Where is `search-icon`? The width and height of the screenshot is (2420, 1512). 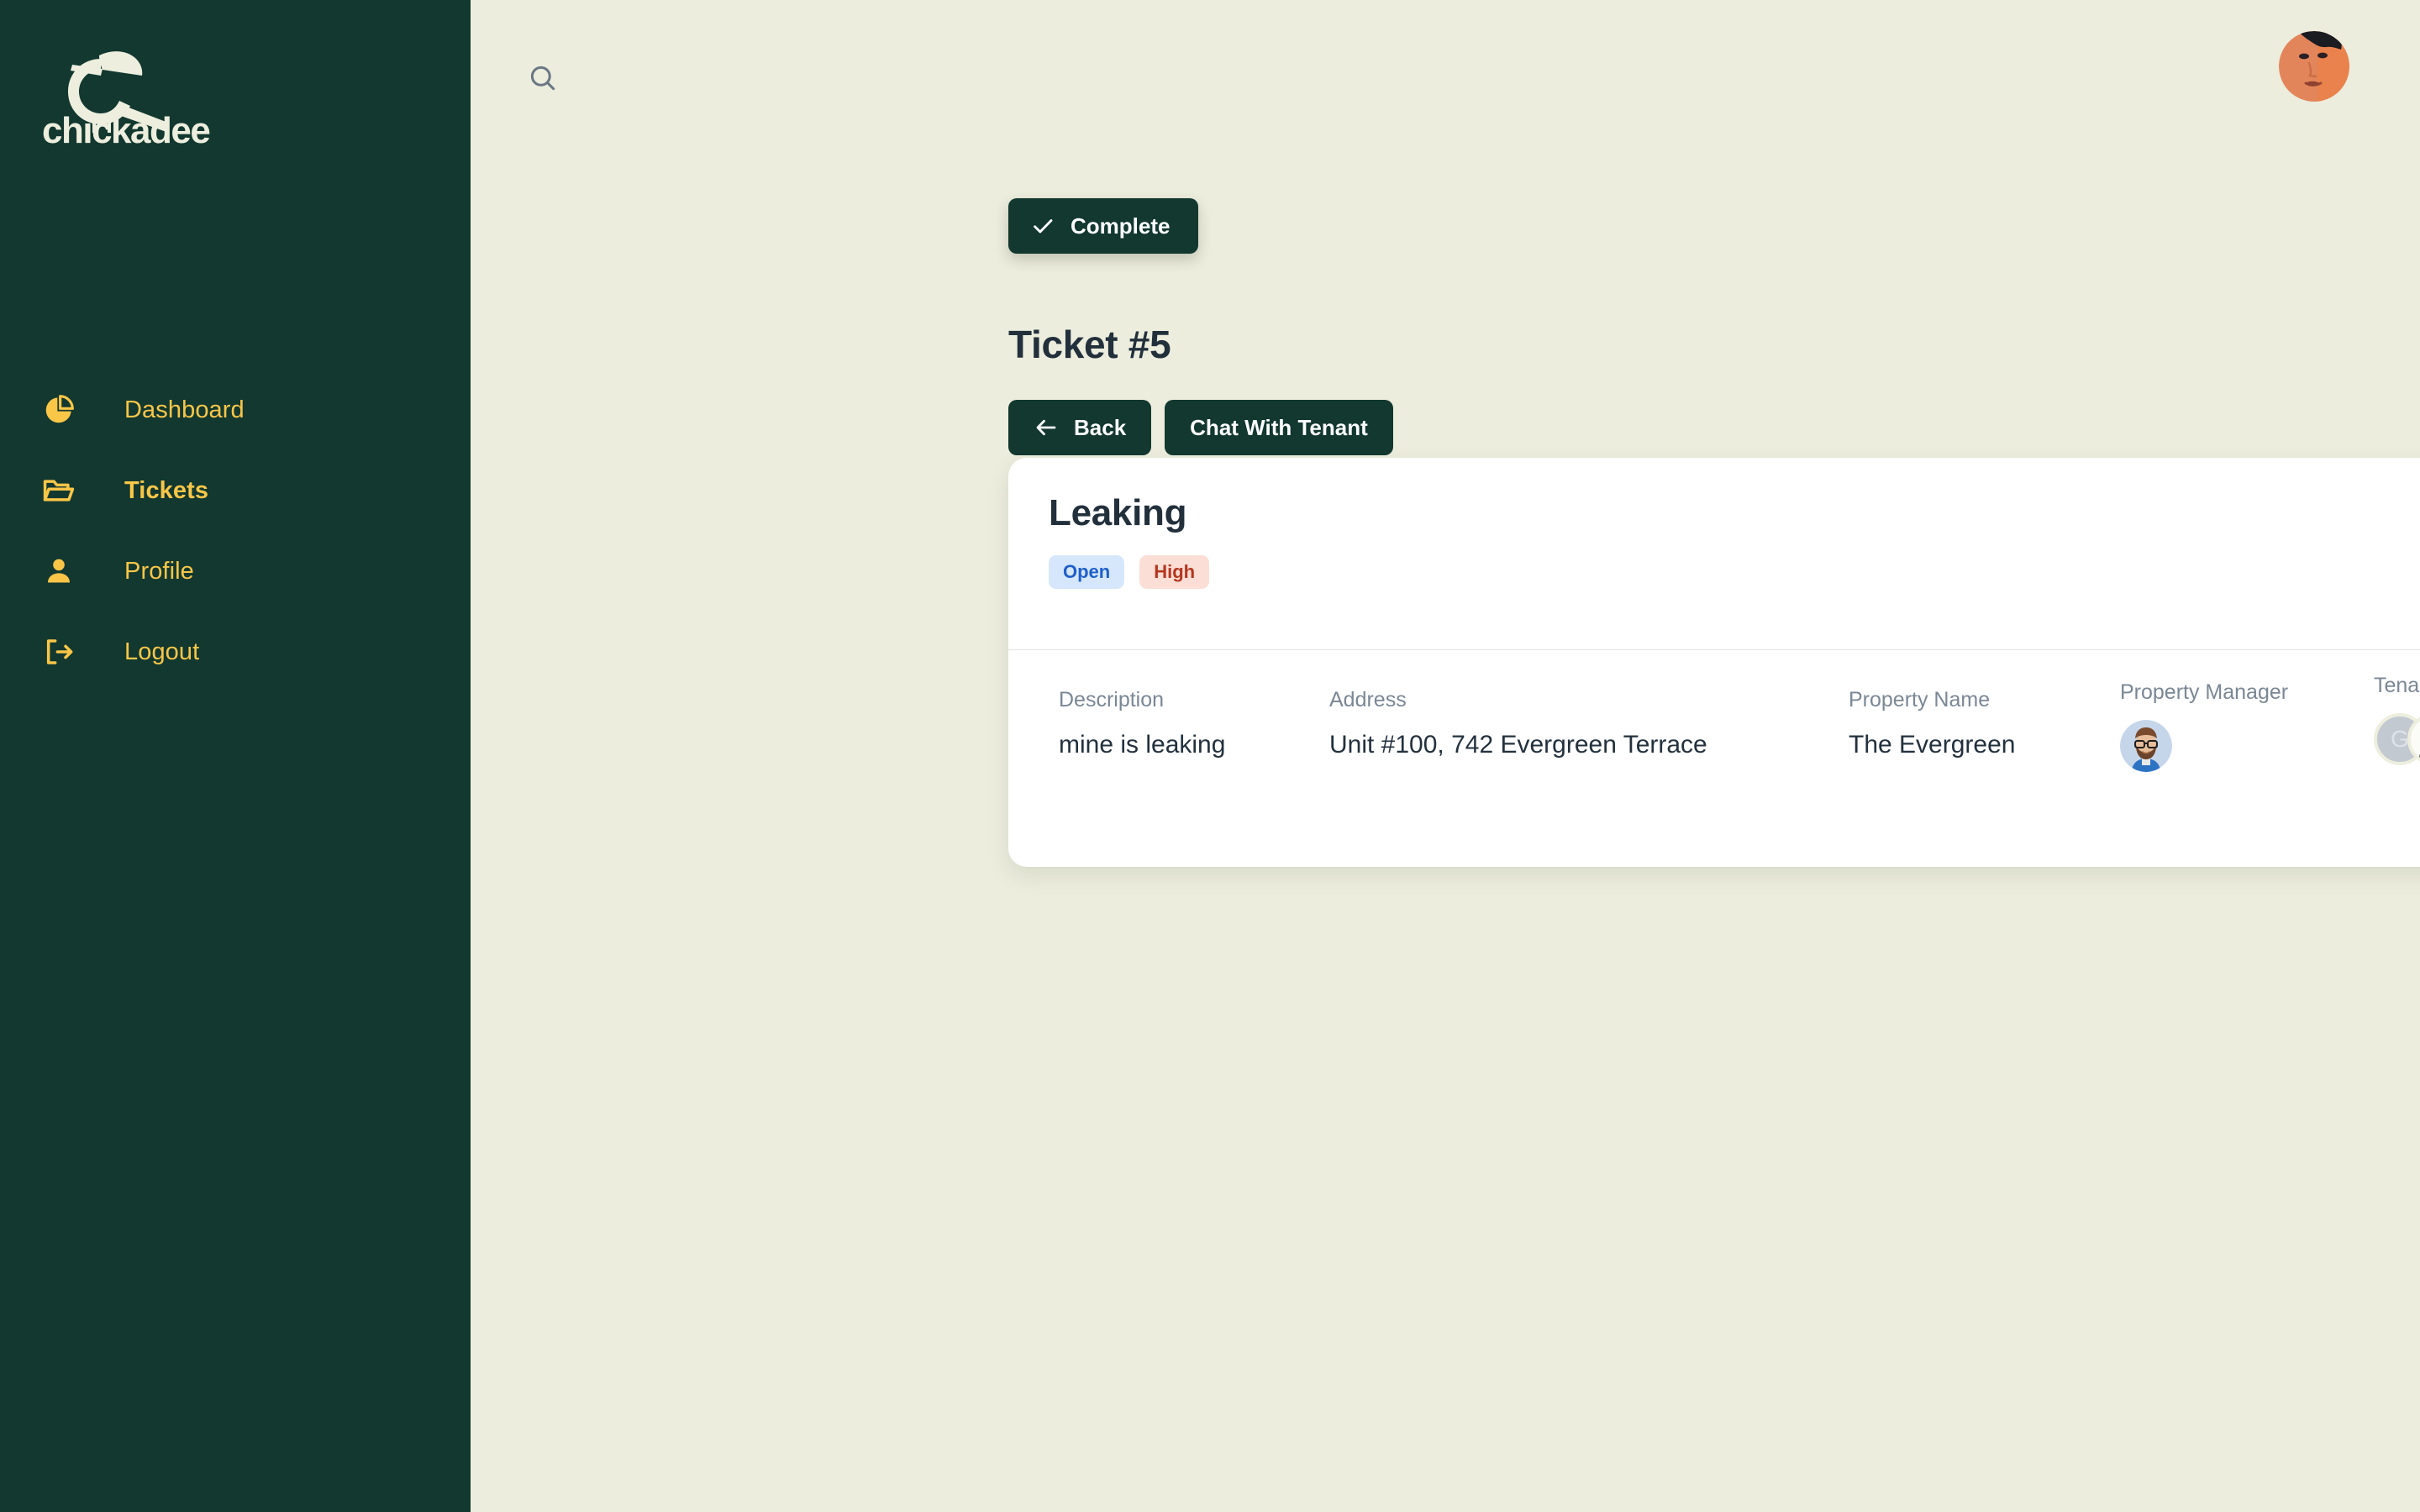 search-icon is located at coordinates (543, 79).